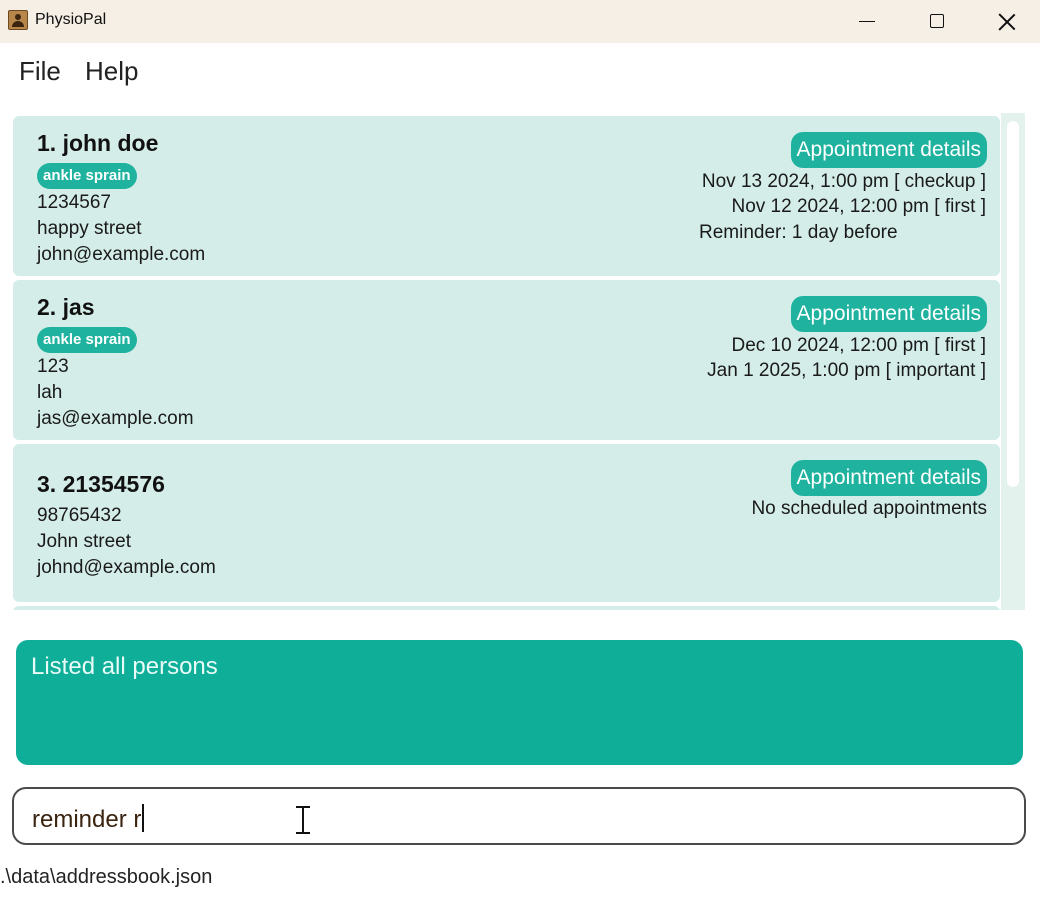  Describe the element at coordinates (115, 418) in the screenshot. I see `person-email: jas@example.com` at that location.